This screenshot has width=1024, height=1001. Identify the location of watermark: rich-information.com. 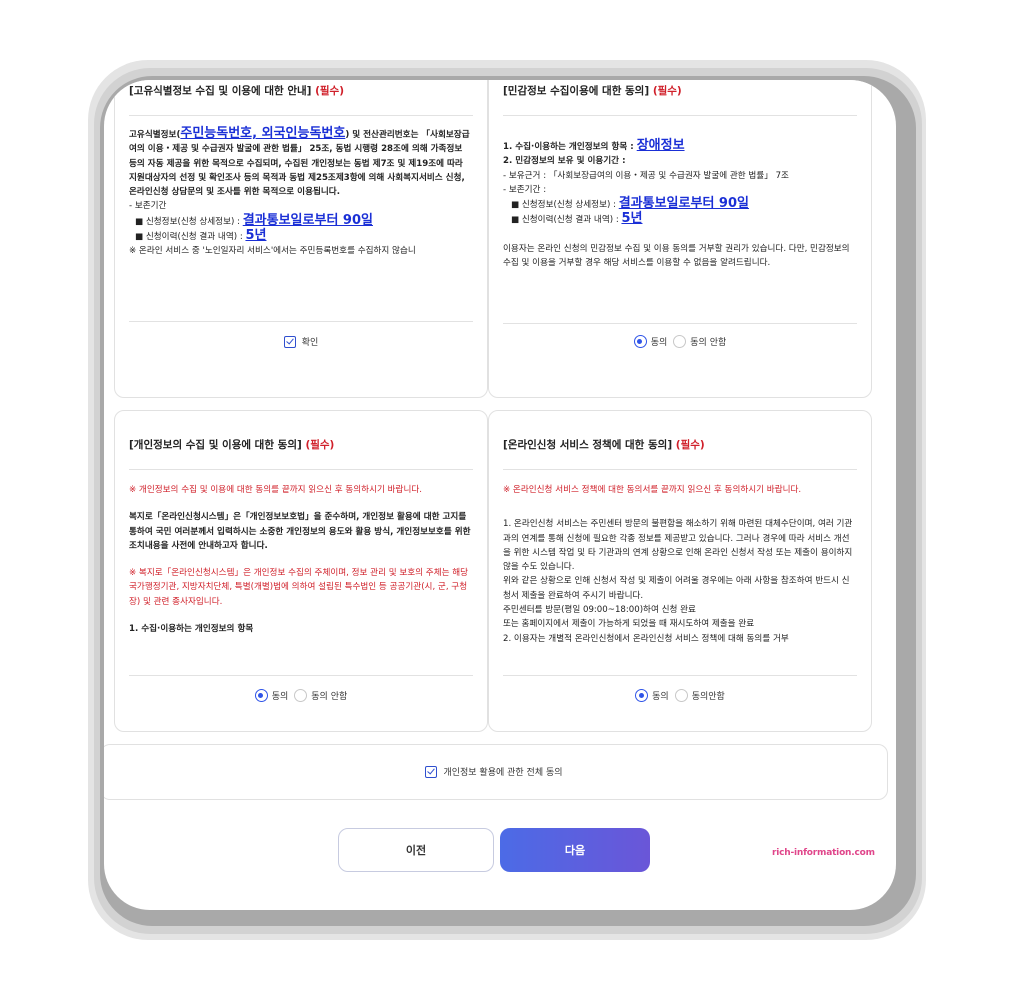
(823, 853).